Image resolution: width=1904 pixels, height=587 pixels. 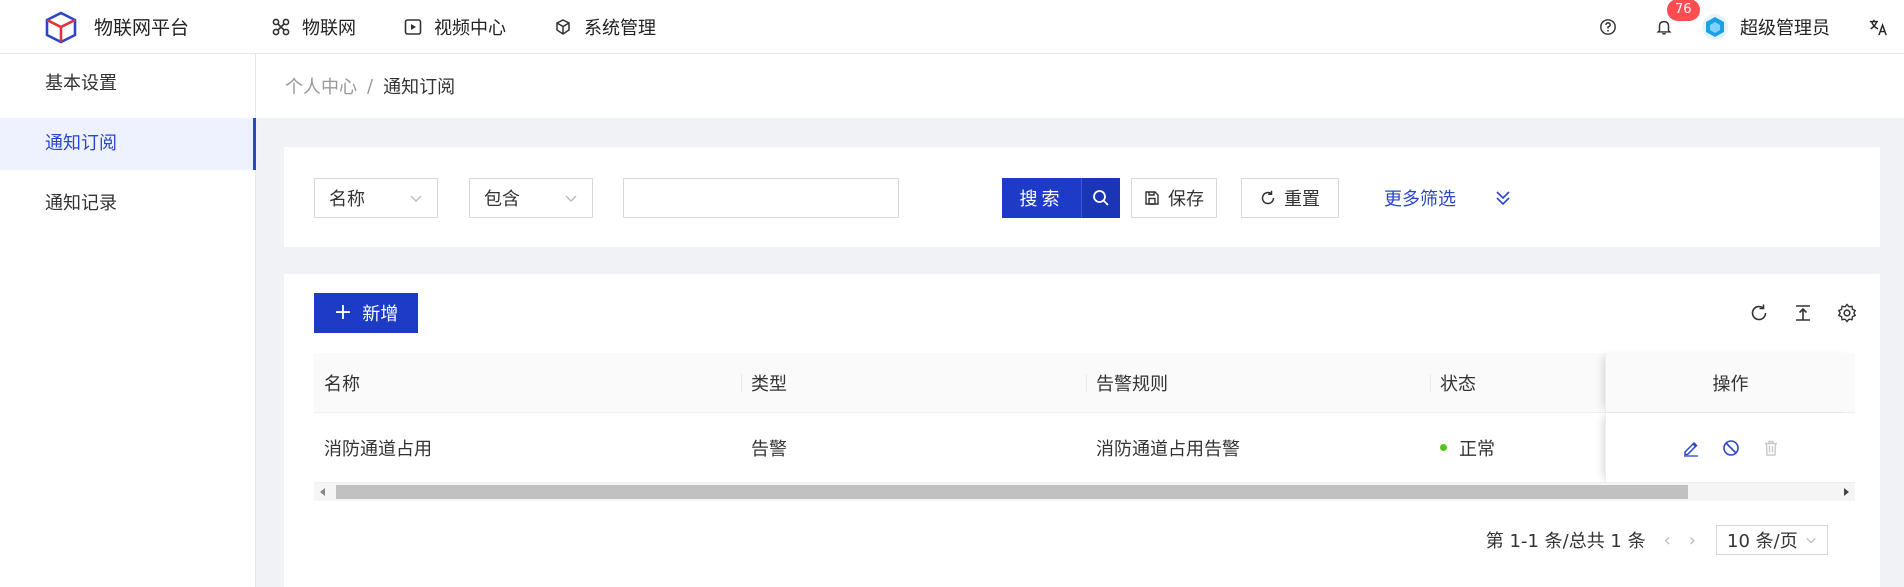 I want to click on add-button: + 新增, so click(x=366, y=313).